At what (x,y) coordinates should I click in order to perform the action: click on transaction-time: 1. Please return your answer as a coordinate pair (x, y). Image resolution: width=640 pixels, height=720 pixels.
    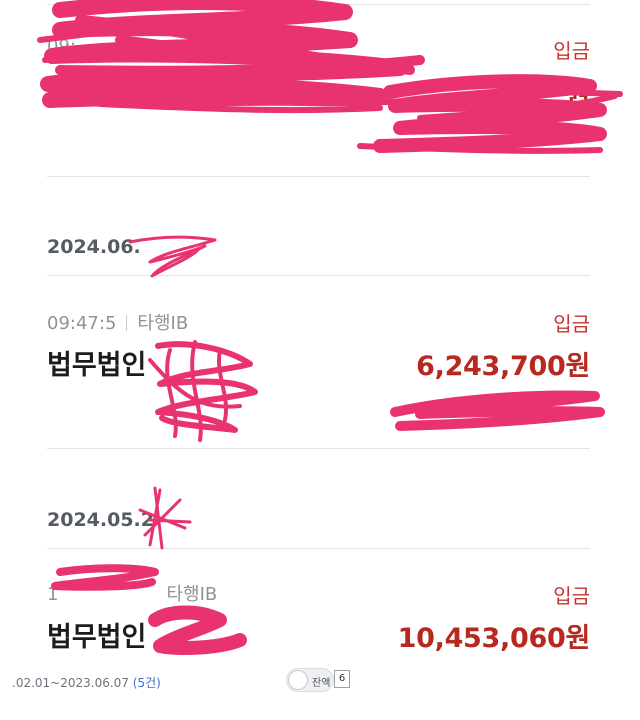
    Looking at the image, I should click on (53, 594).